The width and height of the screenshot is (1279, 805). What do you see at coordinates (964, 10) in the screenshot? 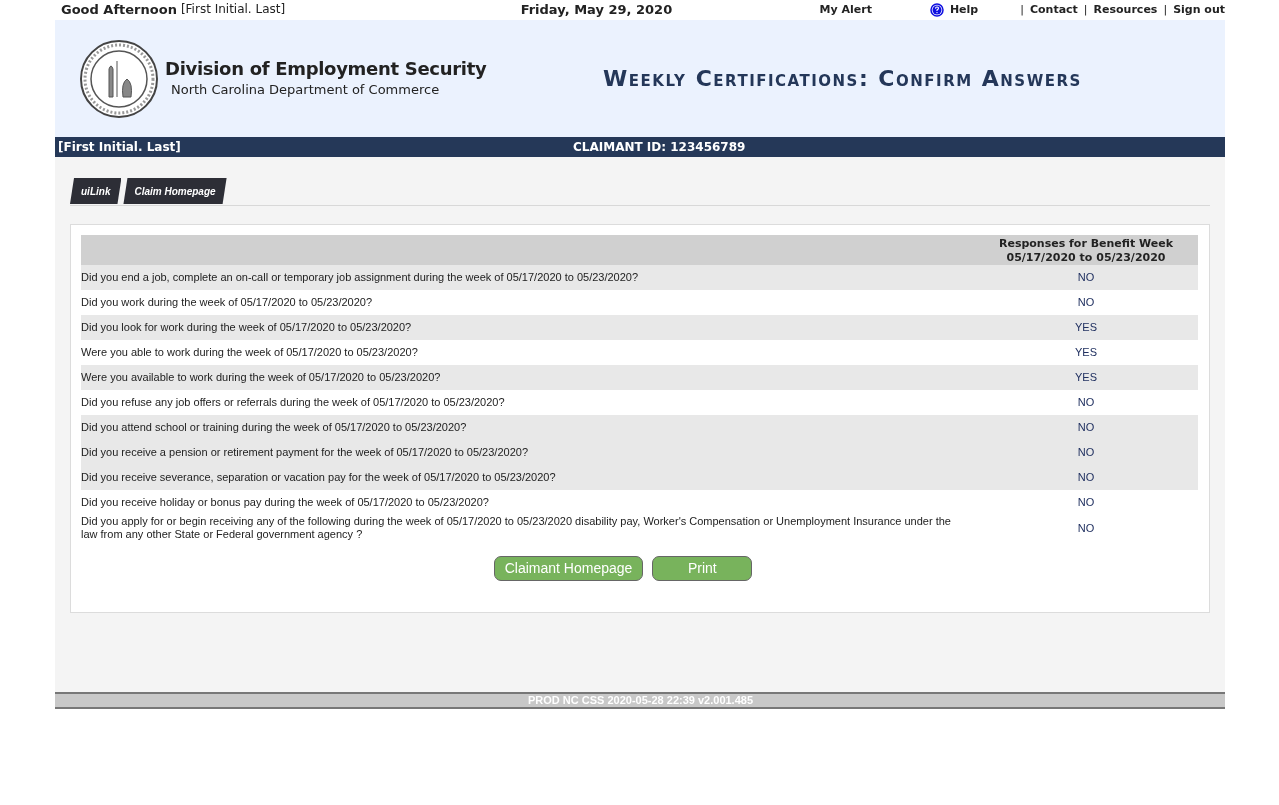
I see `help-link: Help` at bounding box center [964, 10].